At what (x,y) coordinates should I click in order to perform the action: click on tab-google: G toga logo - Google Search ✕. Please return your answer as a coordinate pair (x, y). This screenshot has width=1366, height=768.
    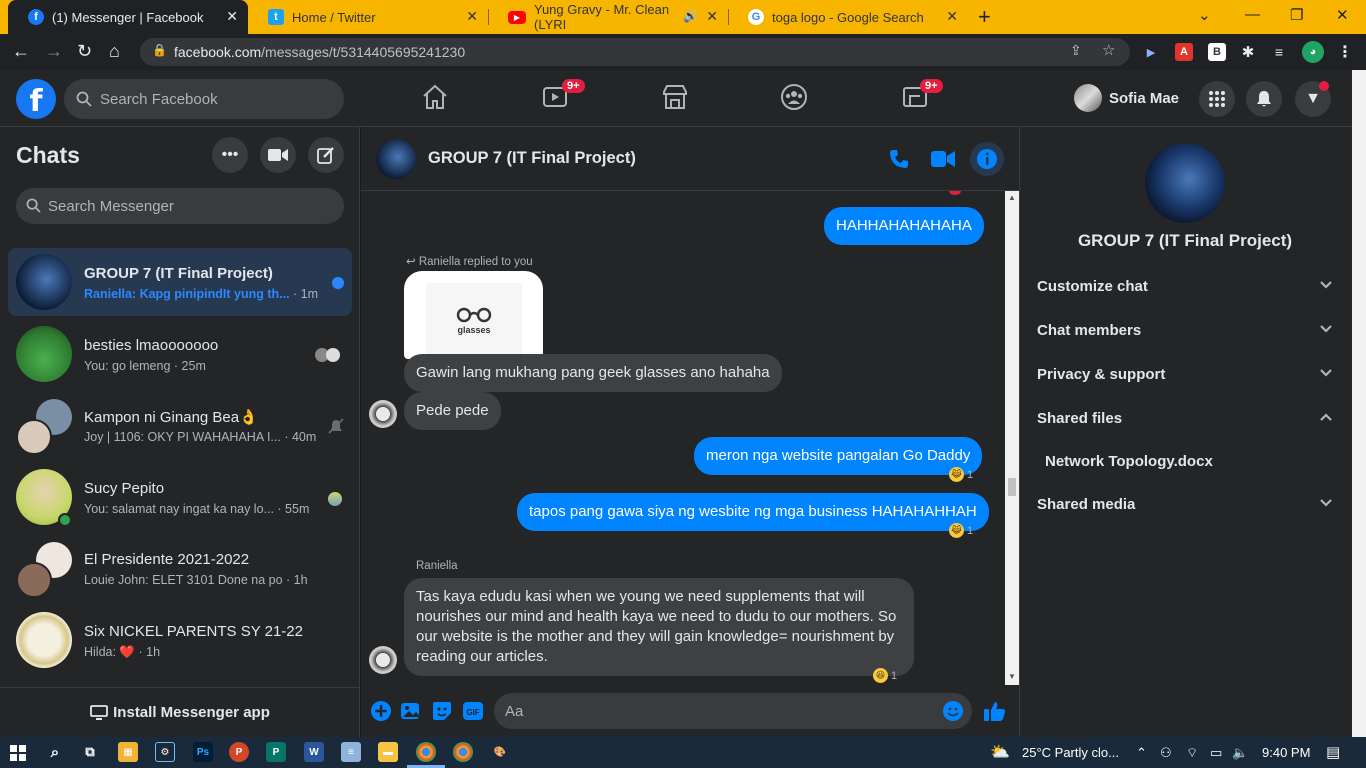
    Looking at the image, I should click on (848, 17).